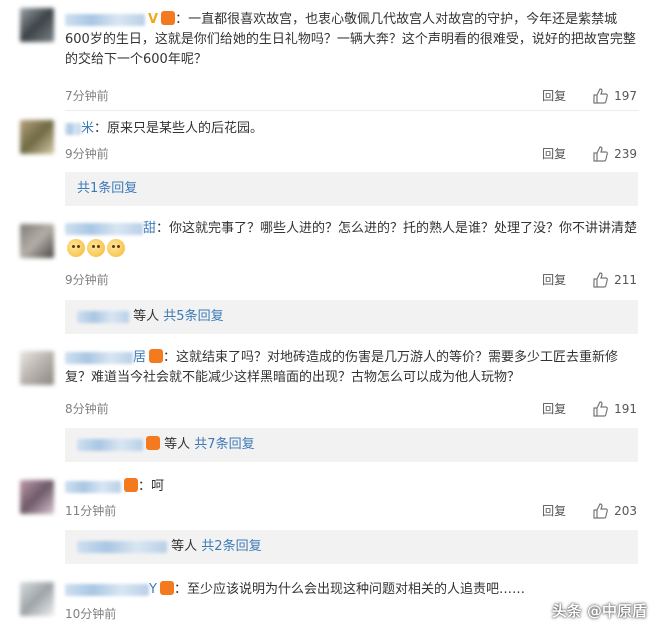  Describe the element at coordinates (139, 357) in the screenshot. I see `username-tail: 居` at that location.